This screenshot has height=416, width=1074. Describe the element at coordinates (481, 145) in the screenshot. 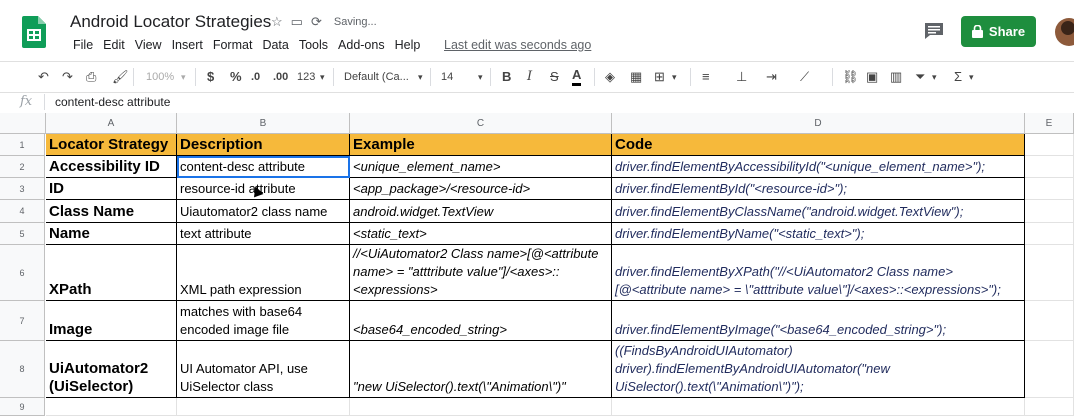

I see `header-cell-example: Example` at that location.